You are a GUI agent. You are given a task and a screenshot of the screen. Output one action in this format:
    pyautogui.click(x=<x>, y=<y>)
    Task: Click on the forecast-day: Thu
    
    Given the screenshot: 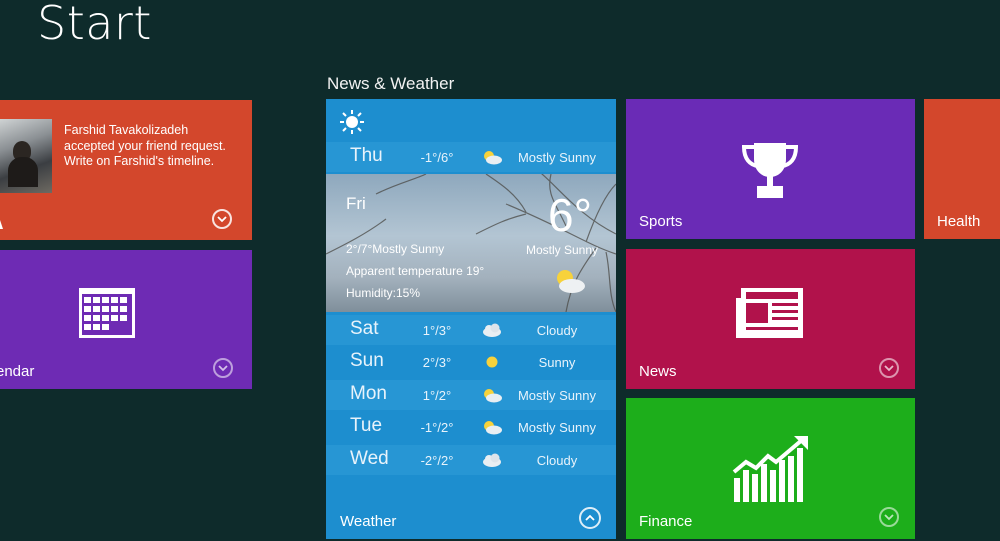 What is the action you would take?
    pyautogui.click(x=366, y=155)
    